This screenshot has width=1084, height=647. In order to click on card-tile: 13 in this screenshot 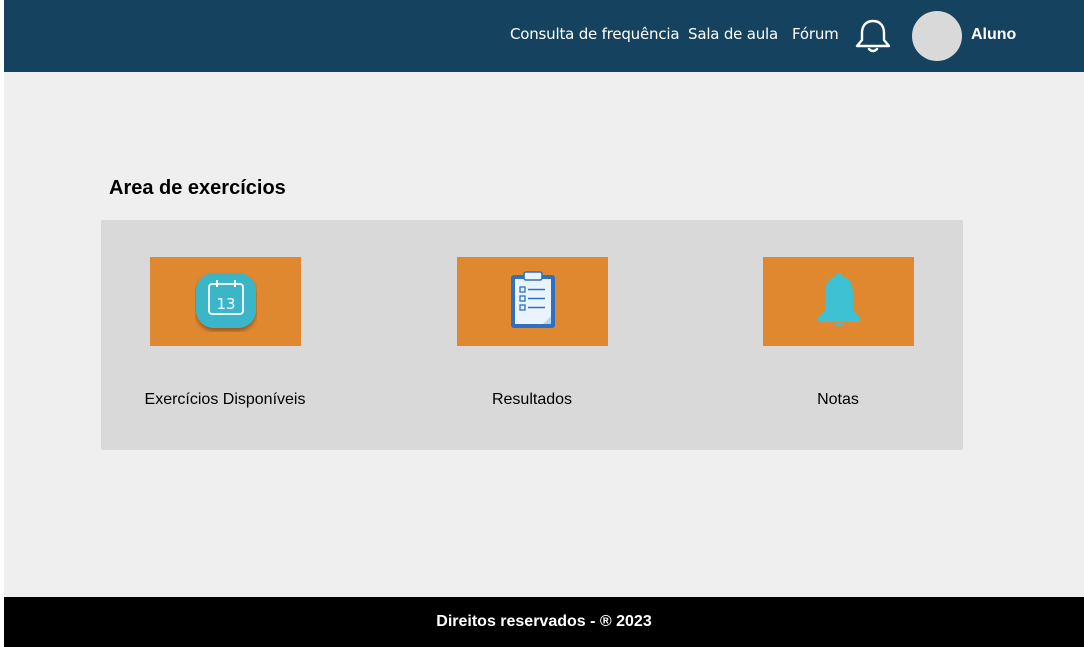, I will do `click(225, 301)`.